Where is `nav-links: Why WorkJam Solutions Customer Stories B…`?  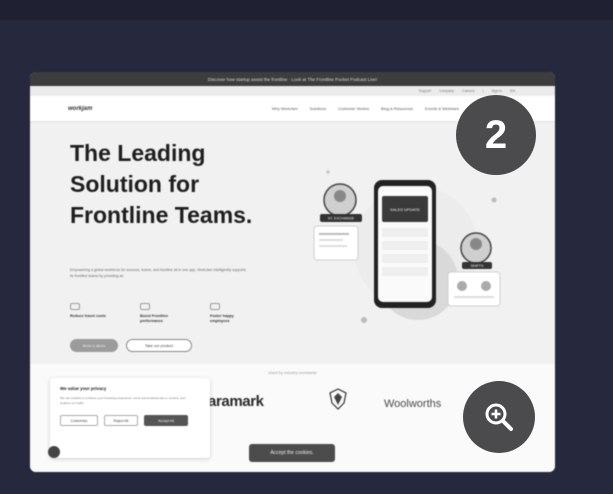
nav-links: Why WorkJam Solutions Customer Stories B… is located at coordinates (365, 108).